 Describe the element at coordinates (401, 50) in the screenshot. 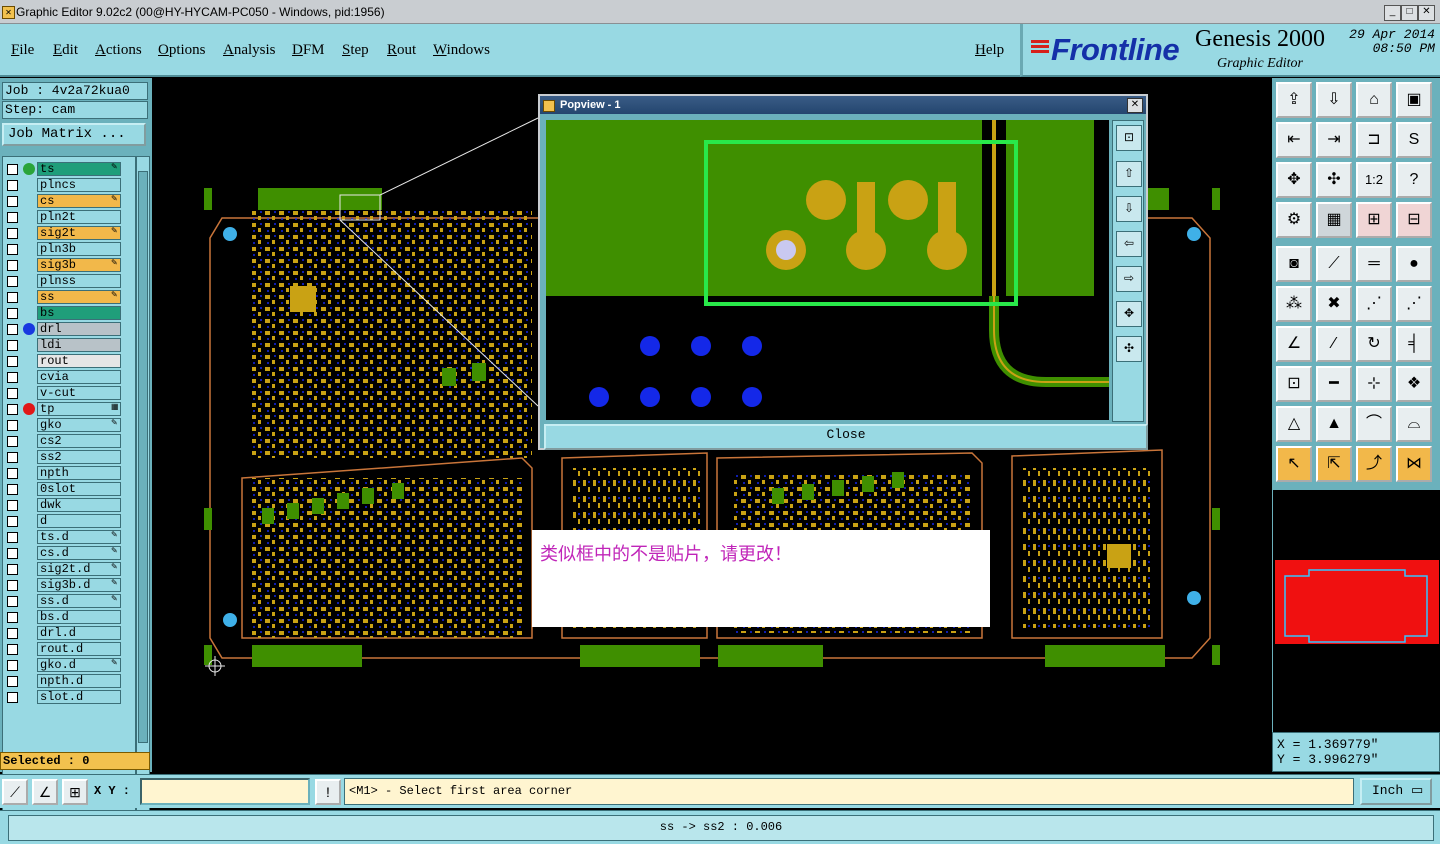

I see `menu-rout: Rout` at that location.